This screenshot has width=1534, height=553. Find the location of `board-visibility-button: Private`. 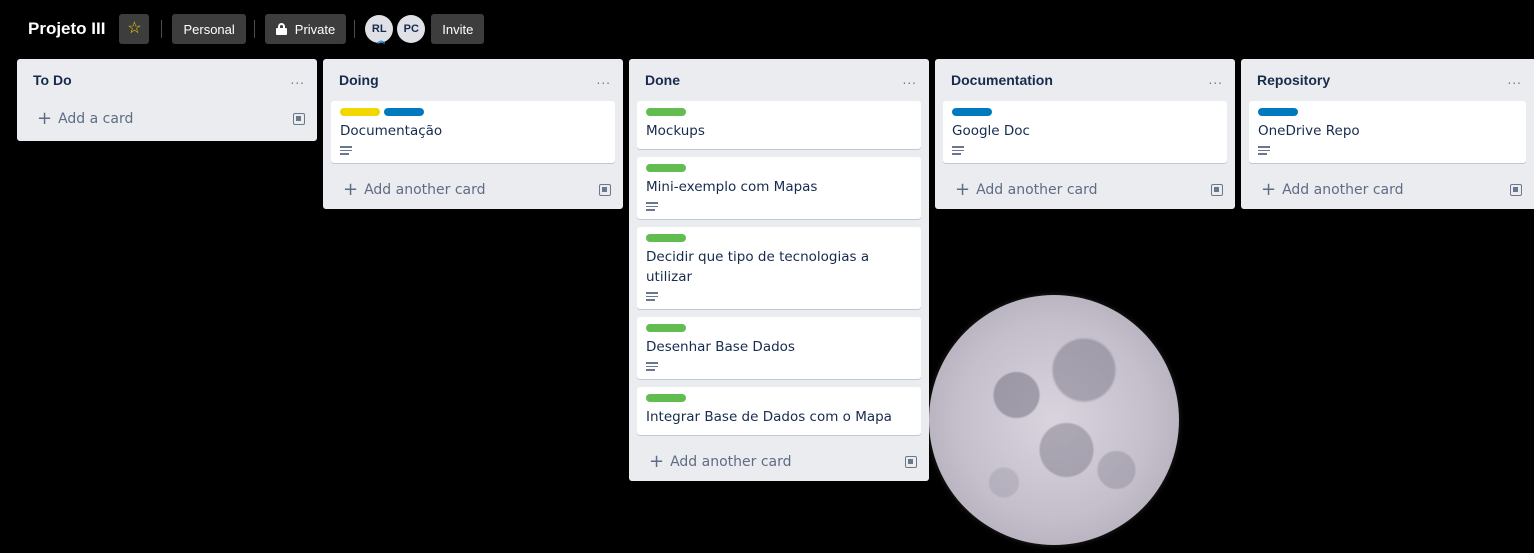

board-visibility-button: Private is located at coordinates (305, 29).